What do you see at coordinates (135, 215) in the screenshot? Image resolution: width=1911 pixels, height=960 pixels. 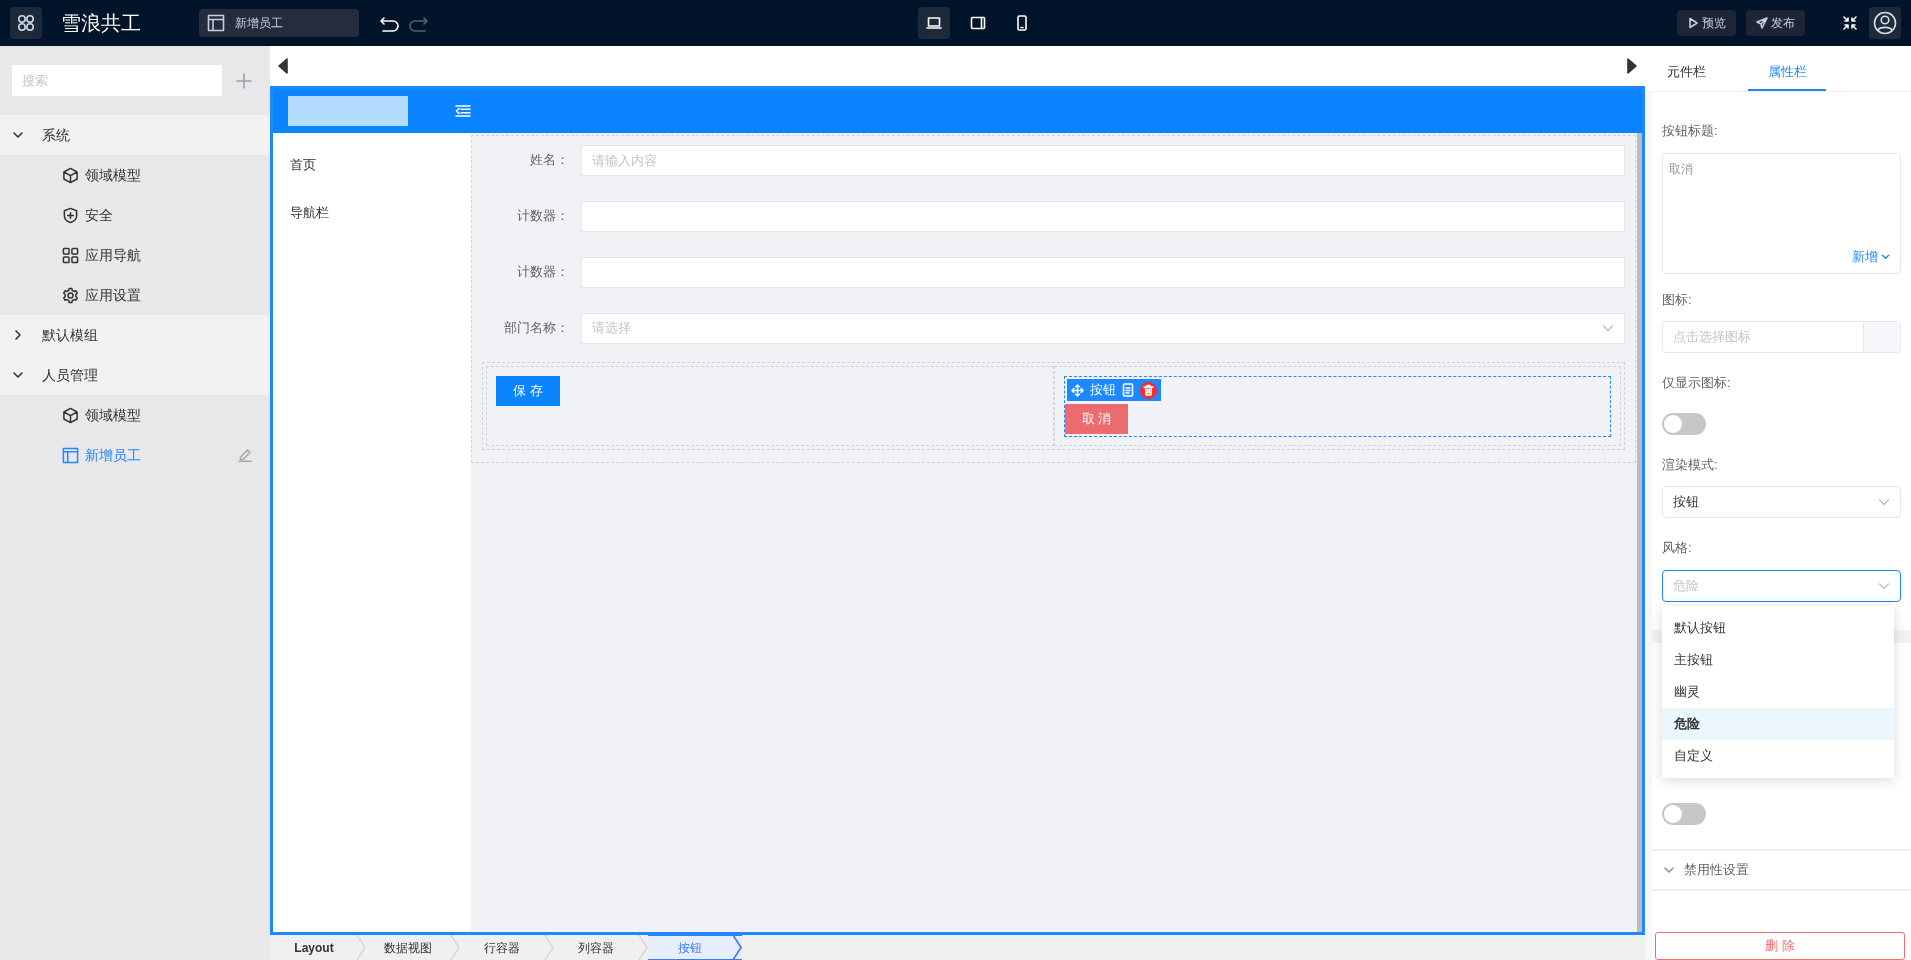 I see `tree-item: 安全` at bounding box center [135, 215].